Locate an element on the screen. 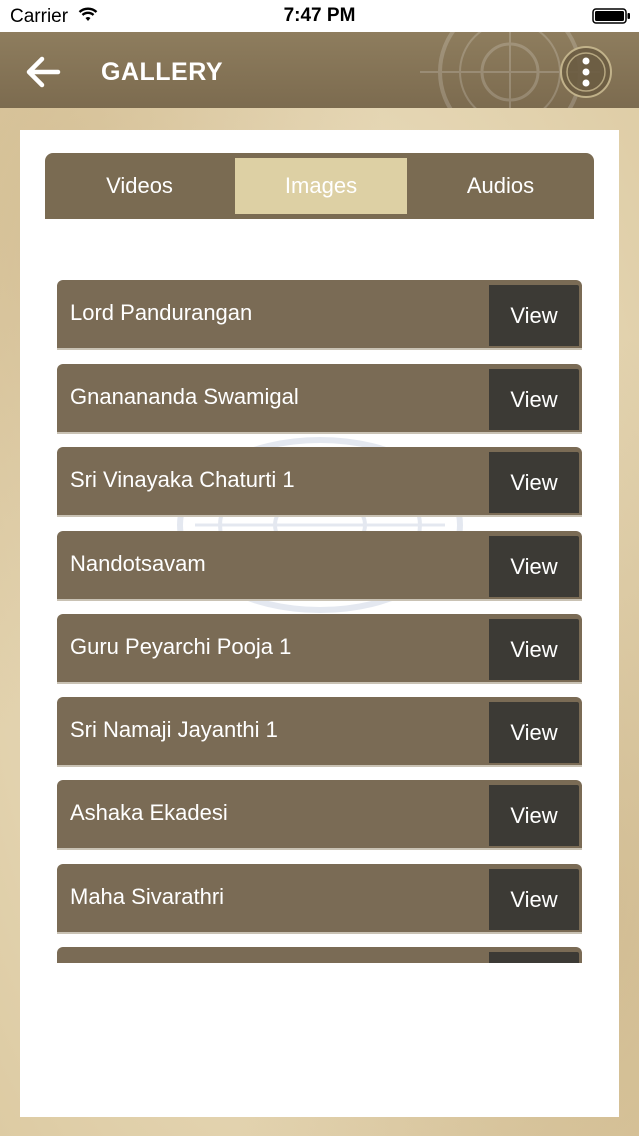 The width and height of the screenshot is (639, 1136). tab-audios: Audios is located at coordinates (500, 186).